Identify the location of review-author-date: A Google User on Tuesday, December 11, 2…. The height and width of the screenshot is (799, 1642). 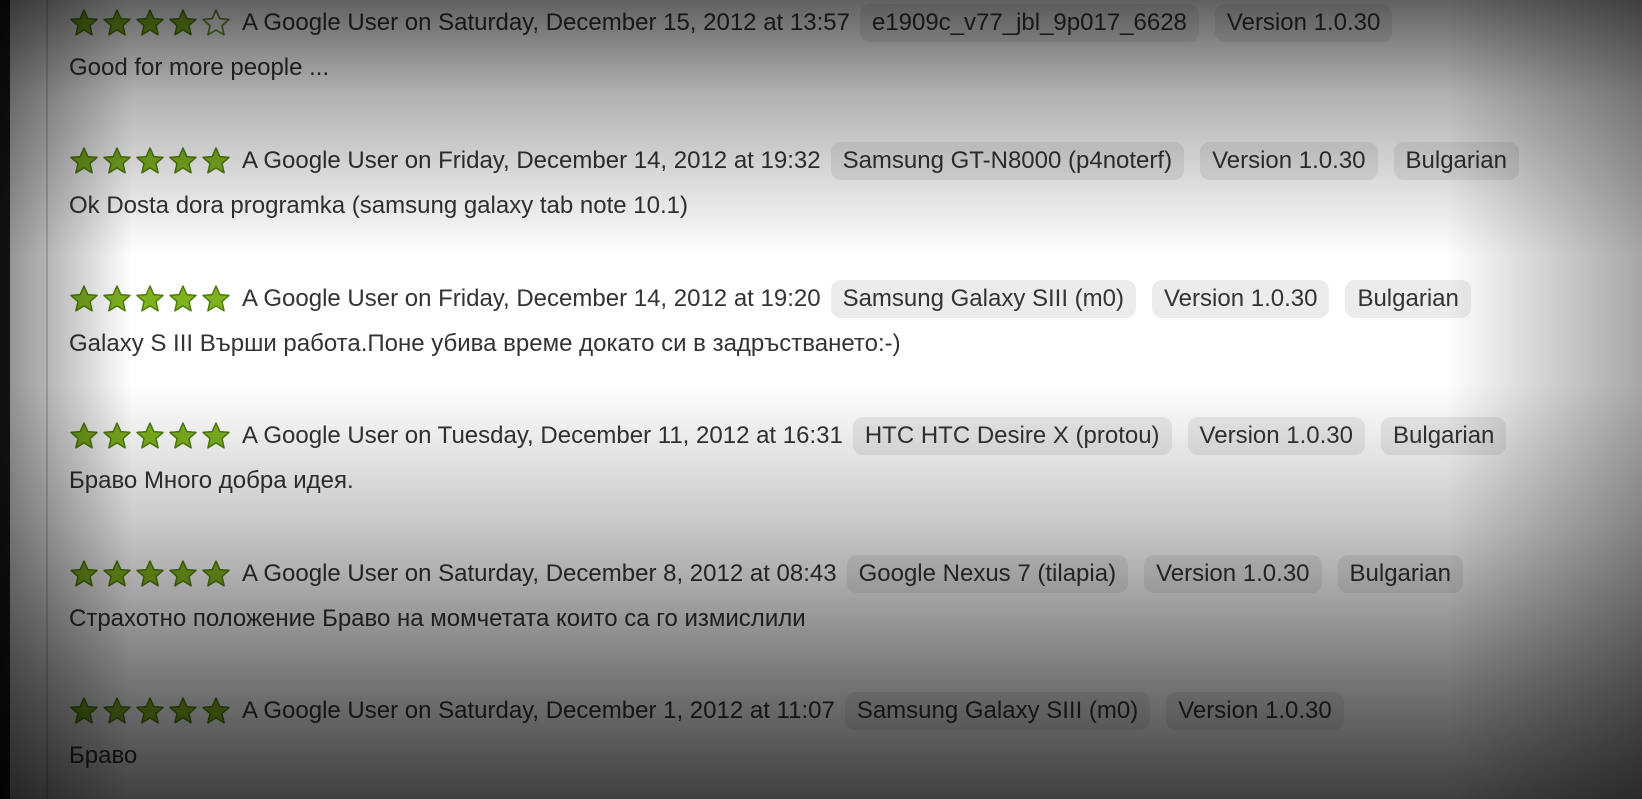
(542, 435).